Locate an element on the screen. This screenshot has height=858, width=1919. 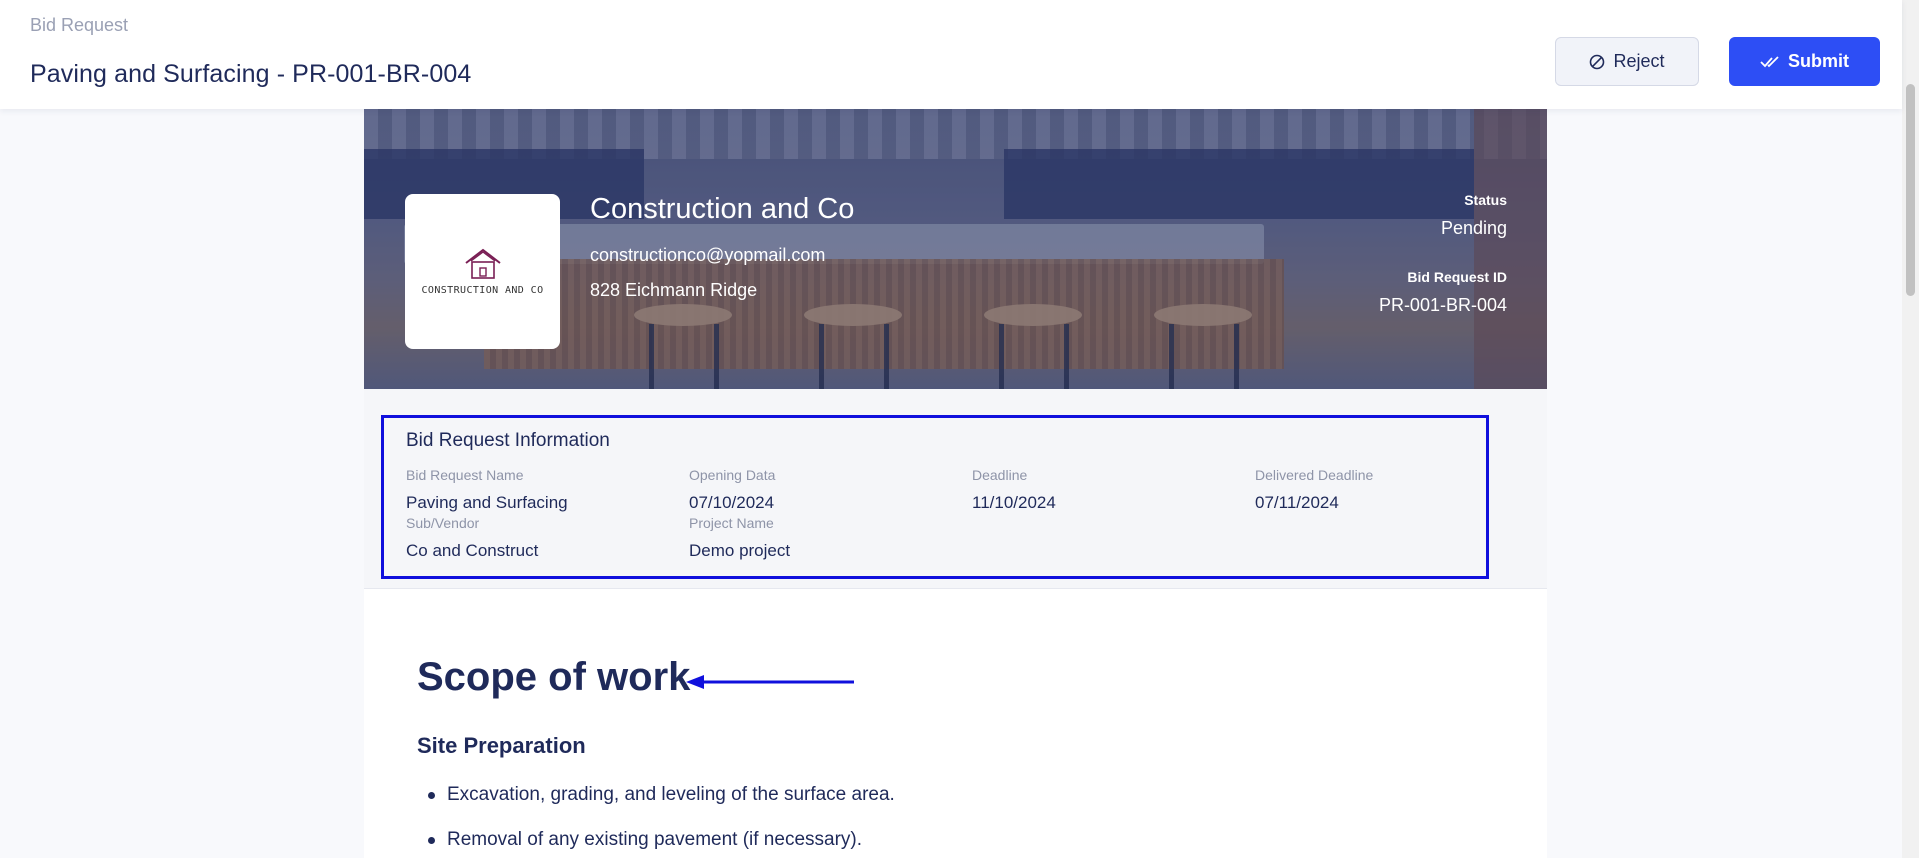
scope-of-work-heading: Scope of work is located at coordinates (554, 677).